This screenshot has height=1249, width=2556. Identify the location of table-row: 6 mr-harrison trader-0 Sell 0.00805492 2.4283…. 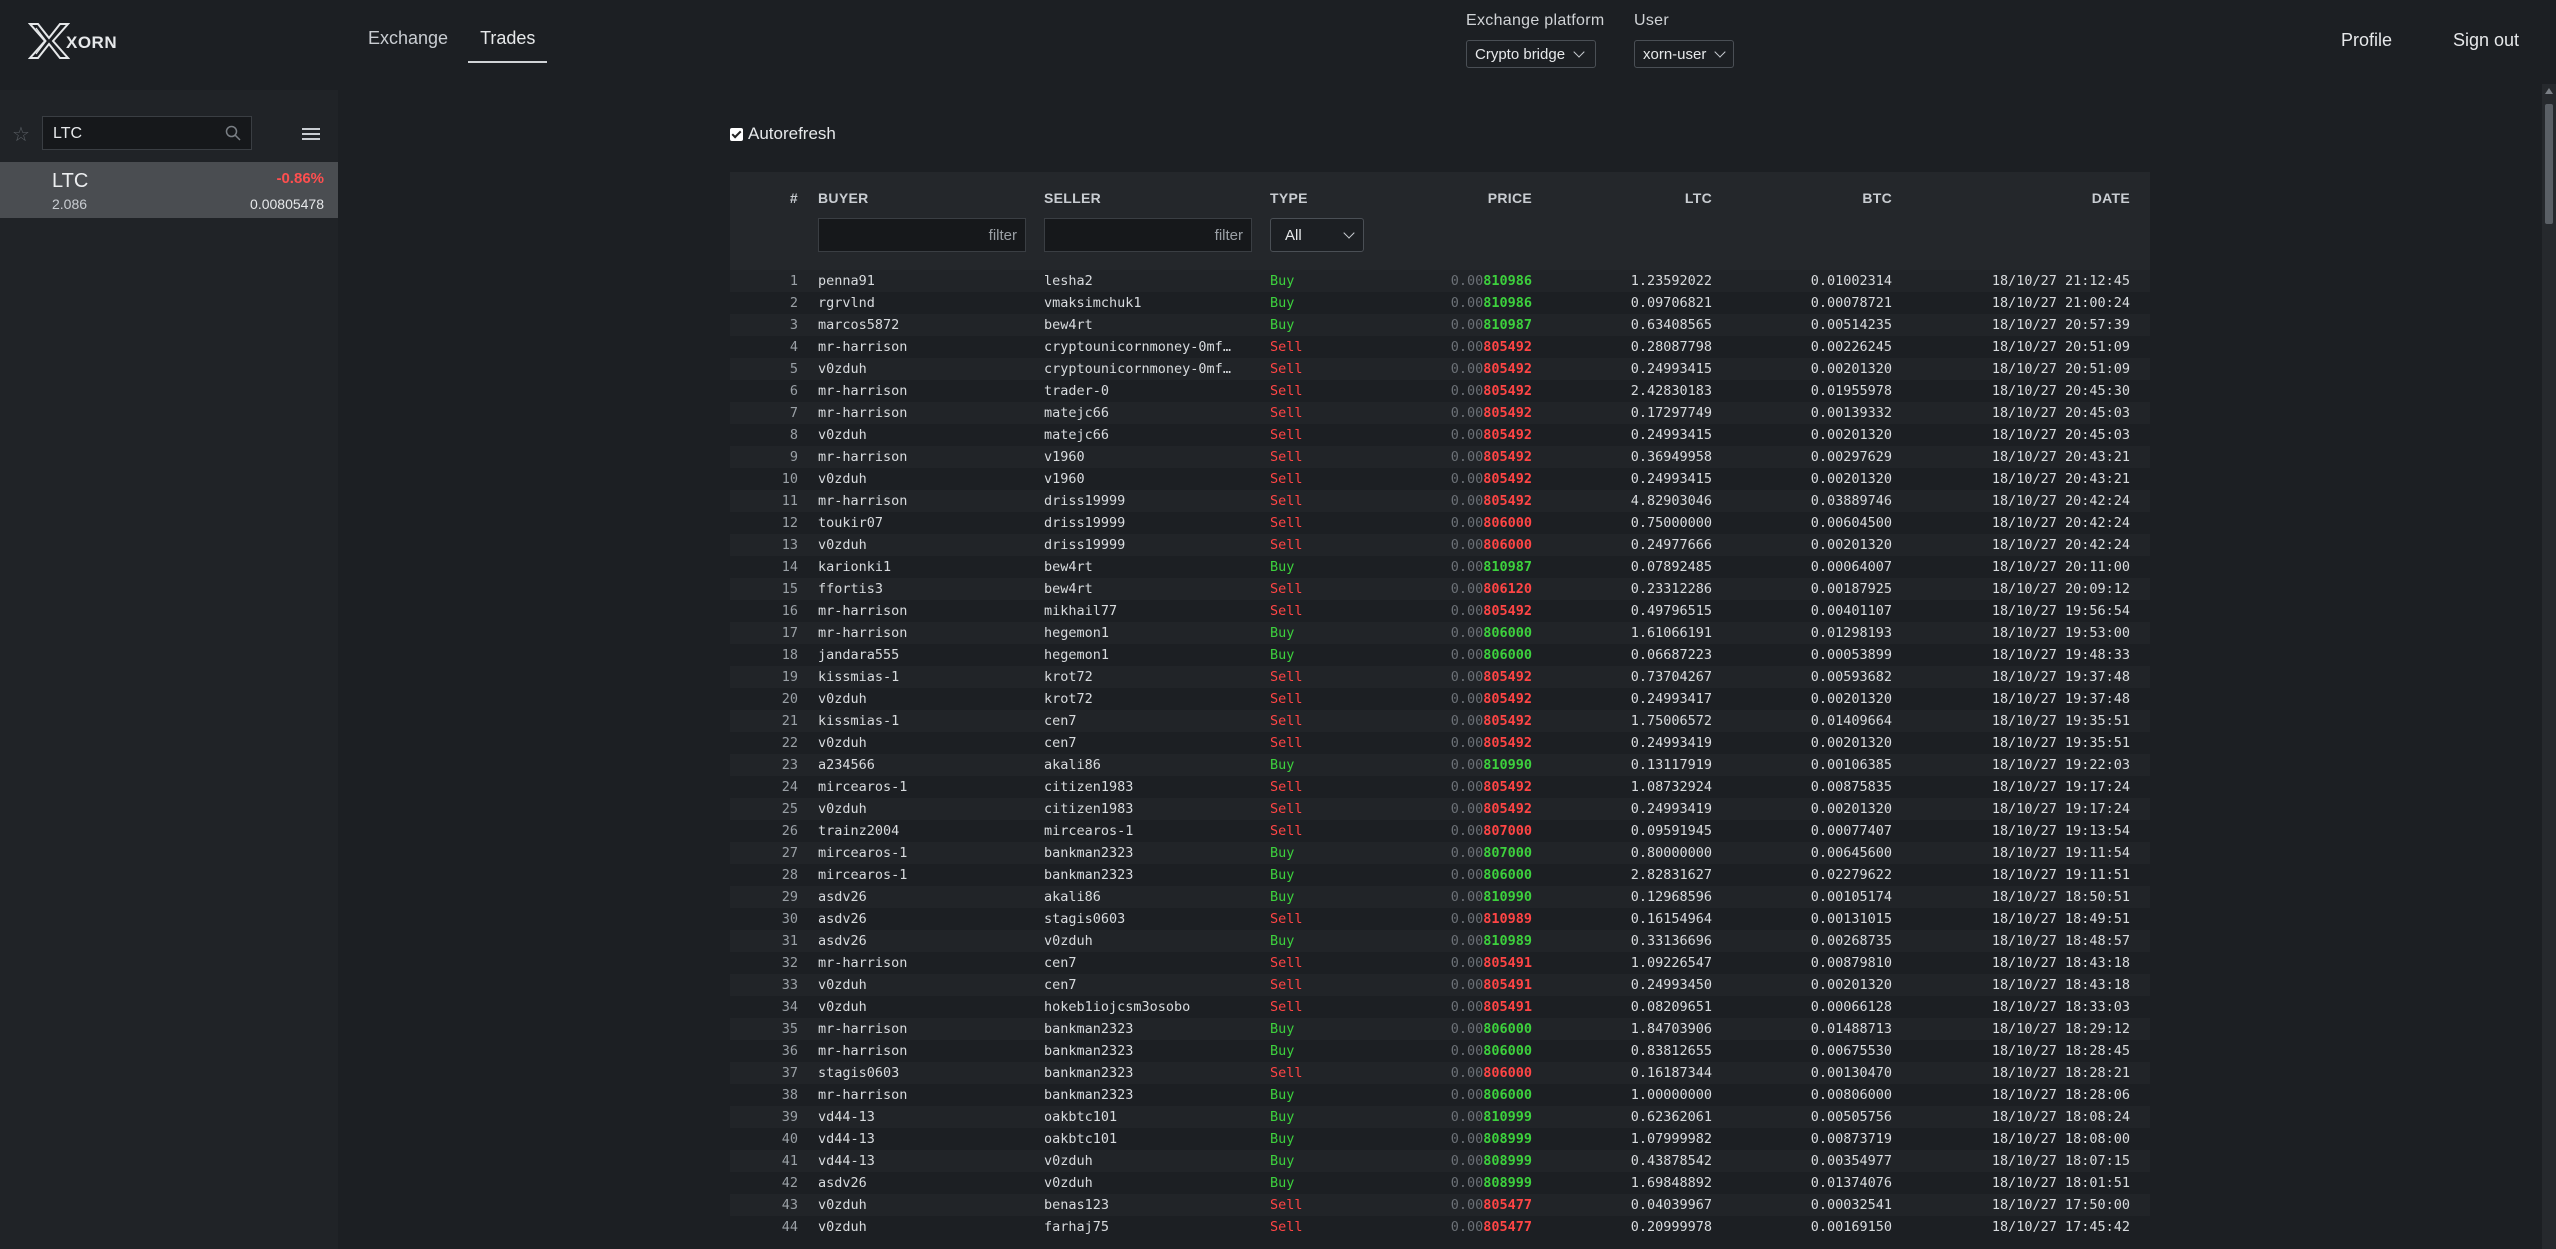
(1440, 391).